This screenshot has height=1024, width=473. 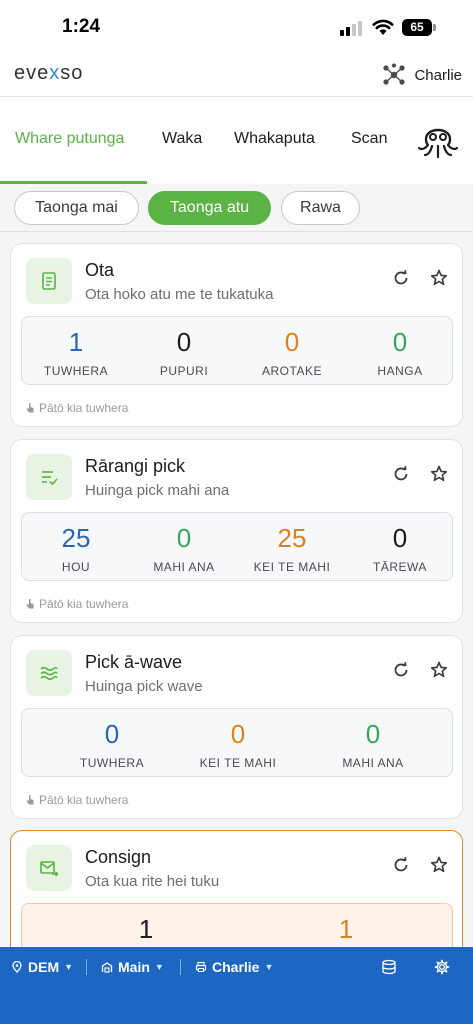 I want to click on printer-icon, so click(x=201, y=966).